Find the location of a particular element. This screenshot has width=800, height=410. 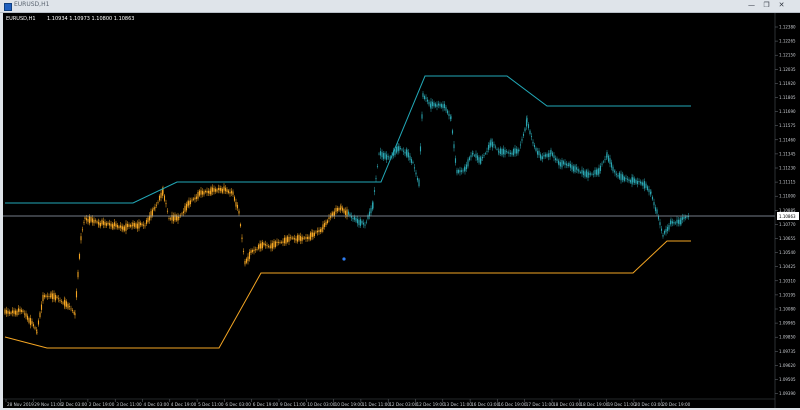

price-tick-label: 1.10540 is located at coordinates (787, 252).